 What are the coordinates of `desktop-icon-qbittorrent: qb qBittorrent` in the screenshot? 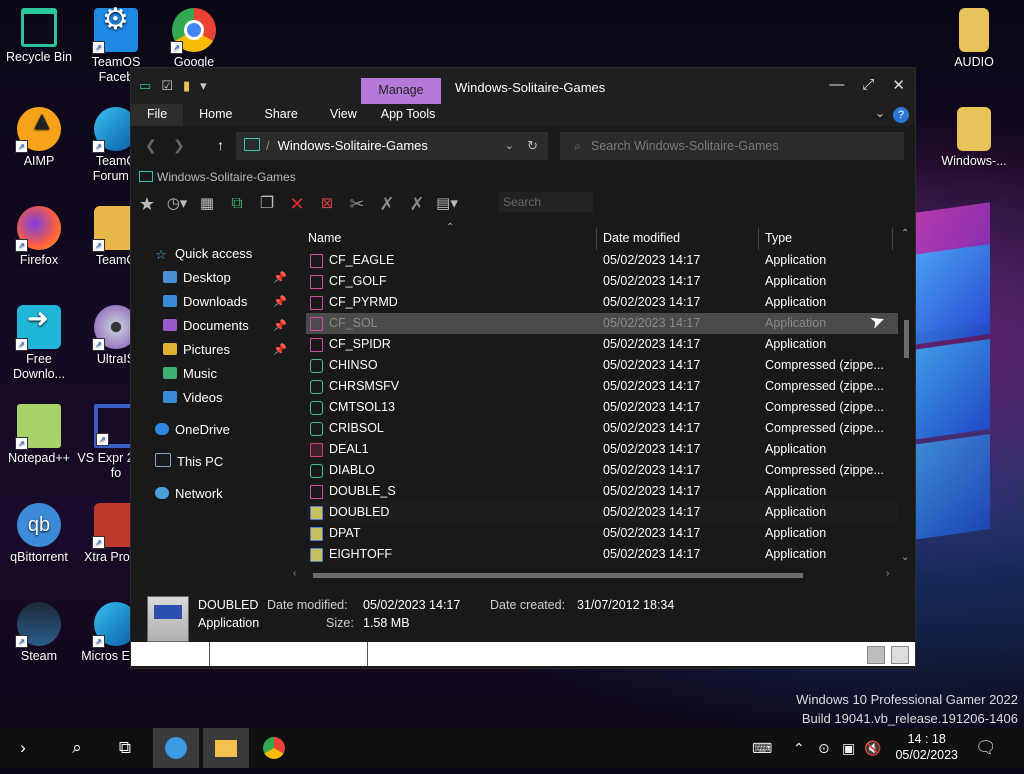 It's located at (39, 534).